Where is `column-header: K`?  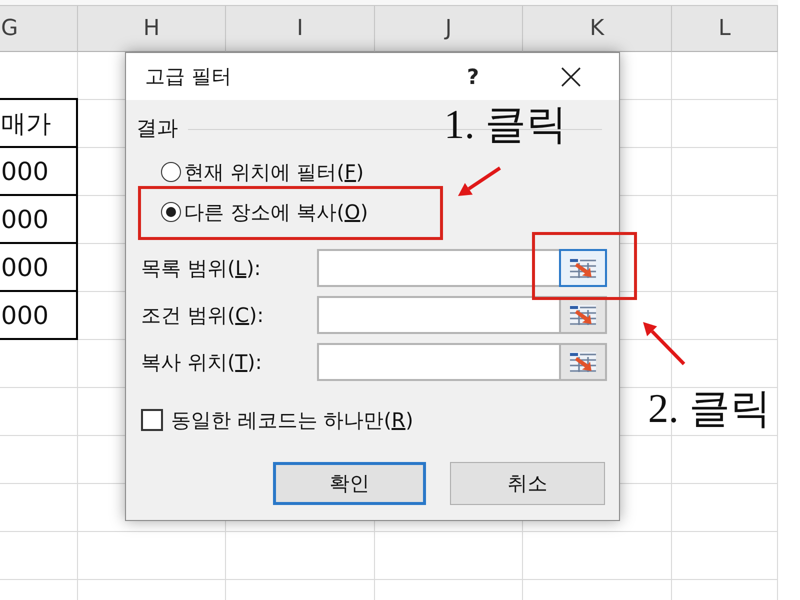
column-header: K is located at coordinates (597, 29).